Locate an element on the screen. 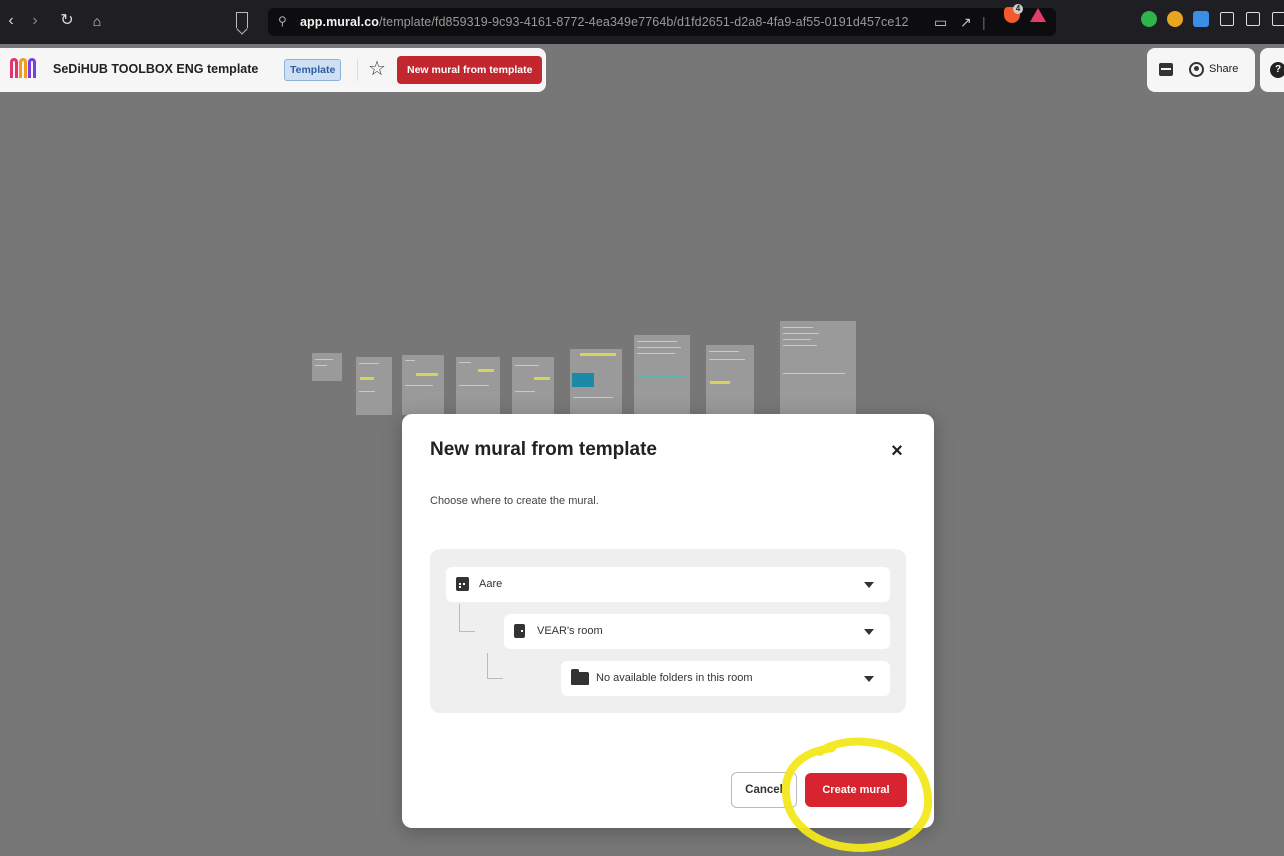  share-icon is located at coordinates (1196, 69).